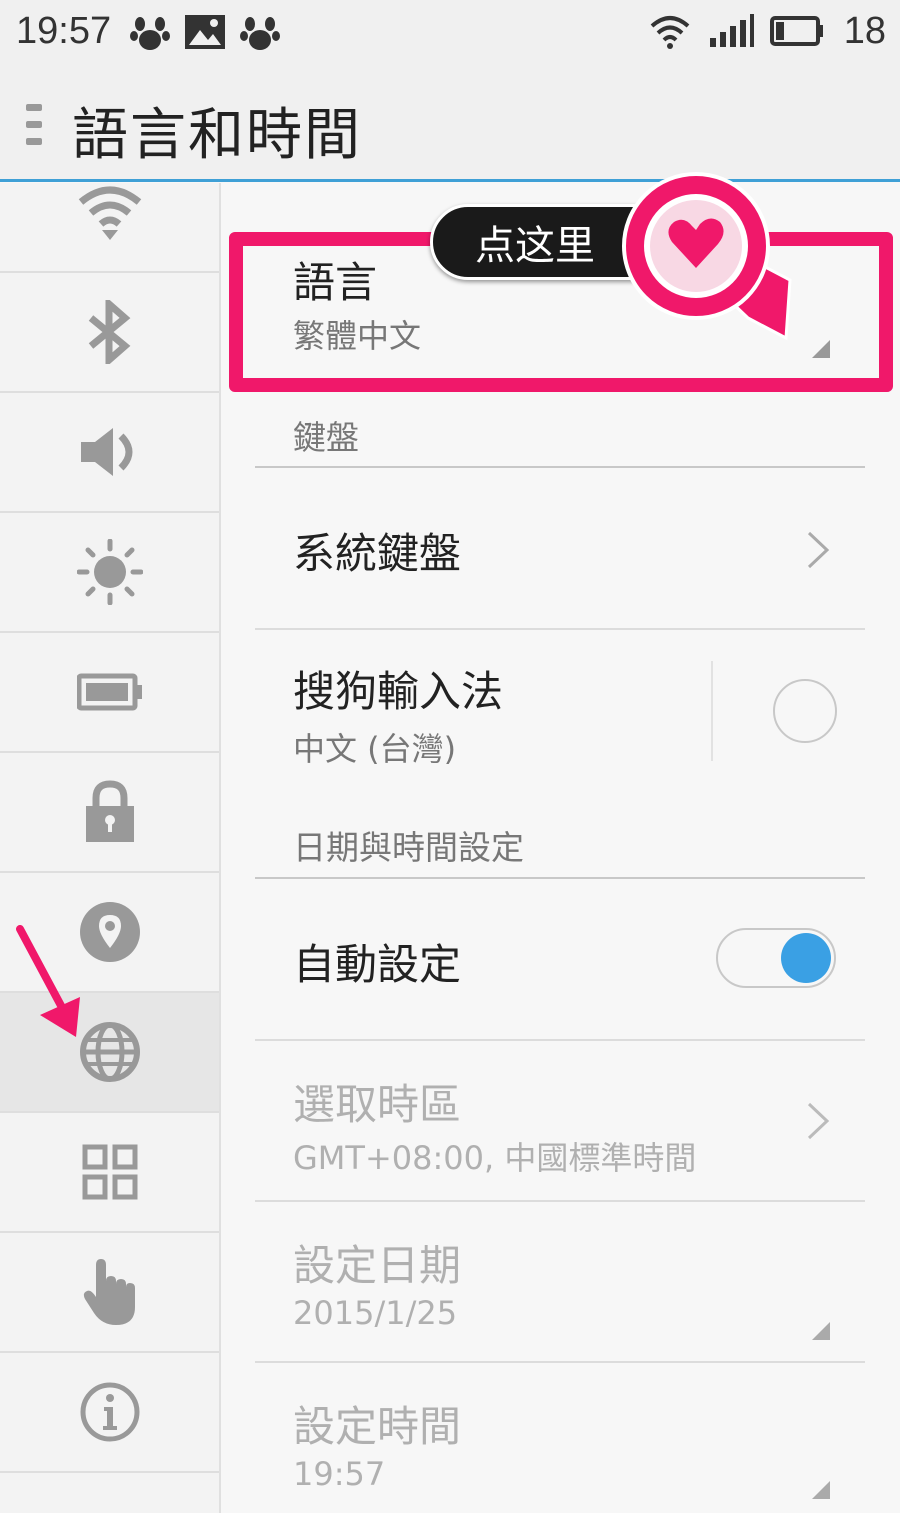 The height and width of the screenshot is (1513, 900). I want to click on sidebar-item-about, so click(109, 1413).